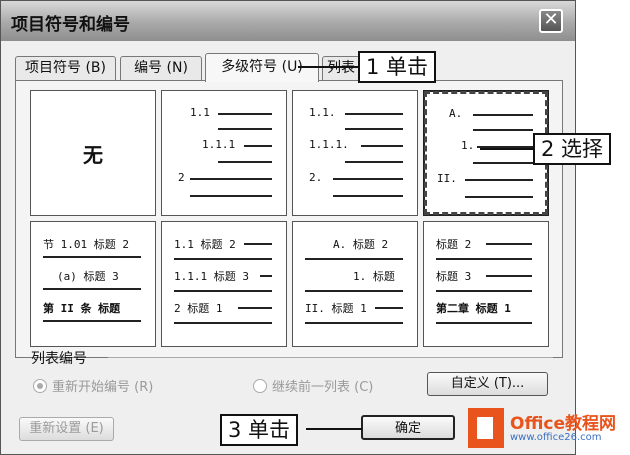 The image size is (630, 455). I want to click on gallery-item-alpha-selected: A. 1. II., so click(486, 153).